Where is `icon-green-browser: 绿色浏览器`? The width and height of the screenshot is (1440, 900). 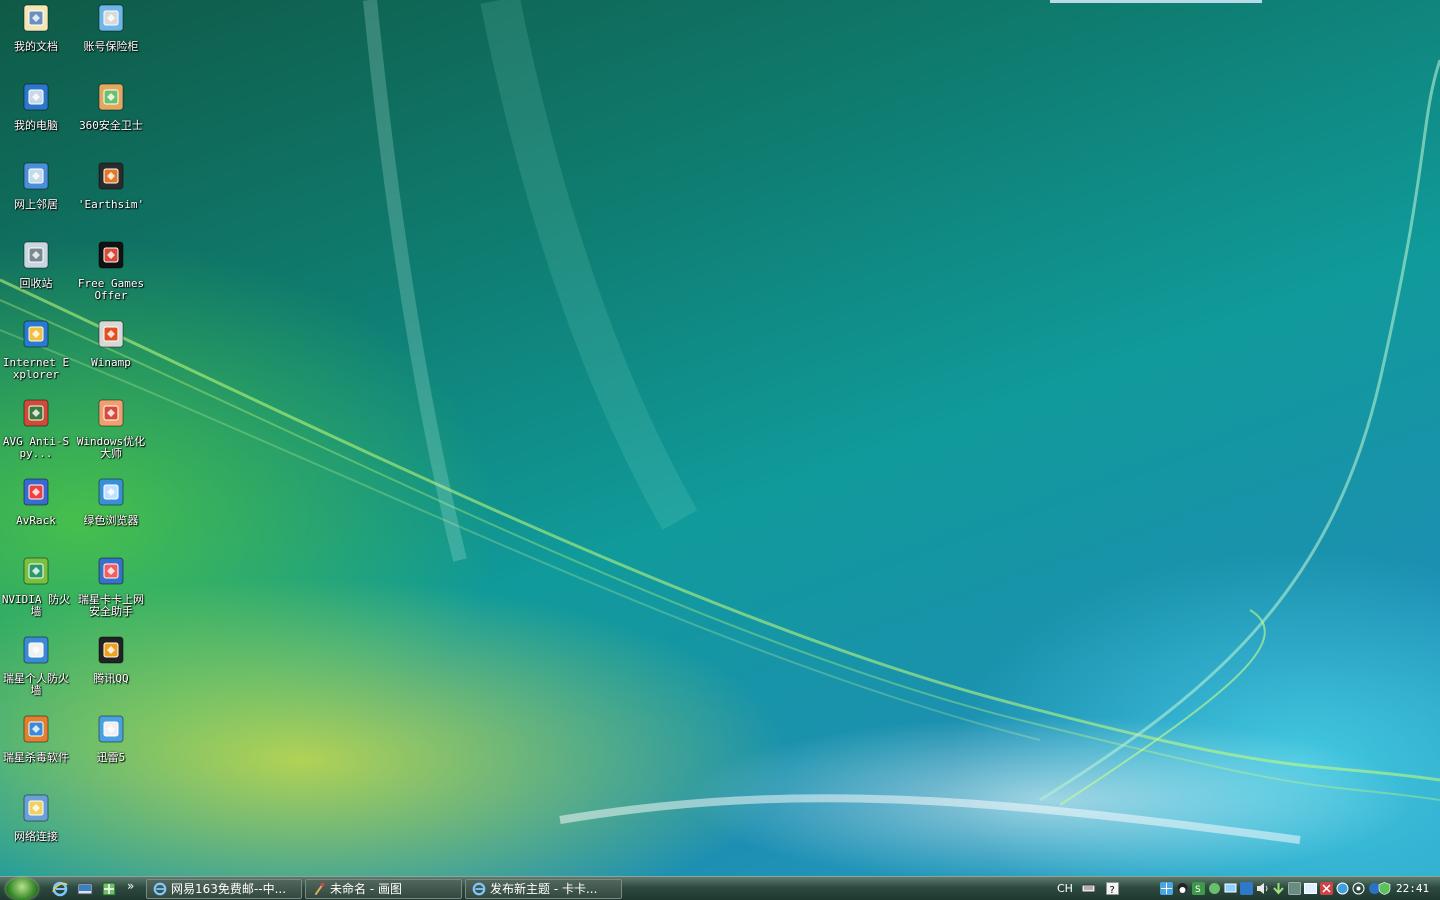 icon-green-browser: 绿色浏览器 is located at coordinates (111, 501).